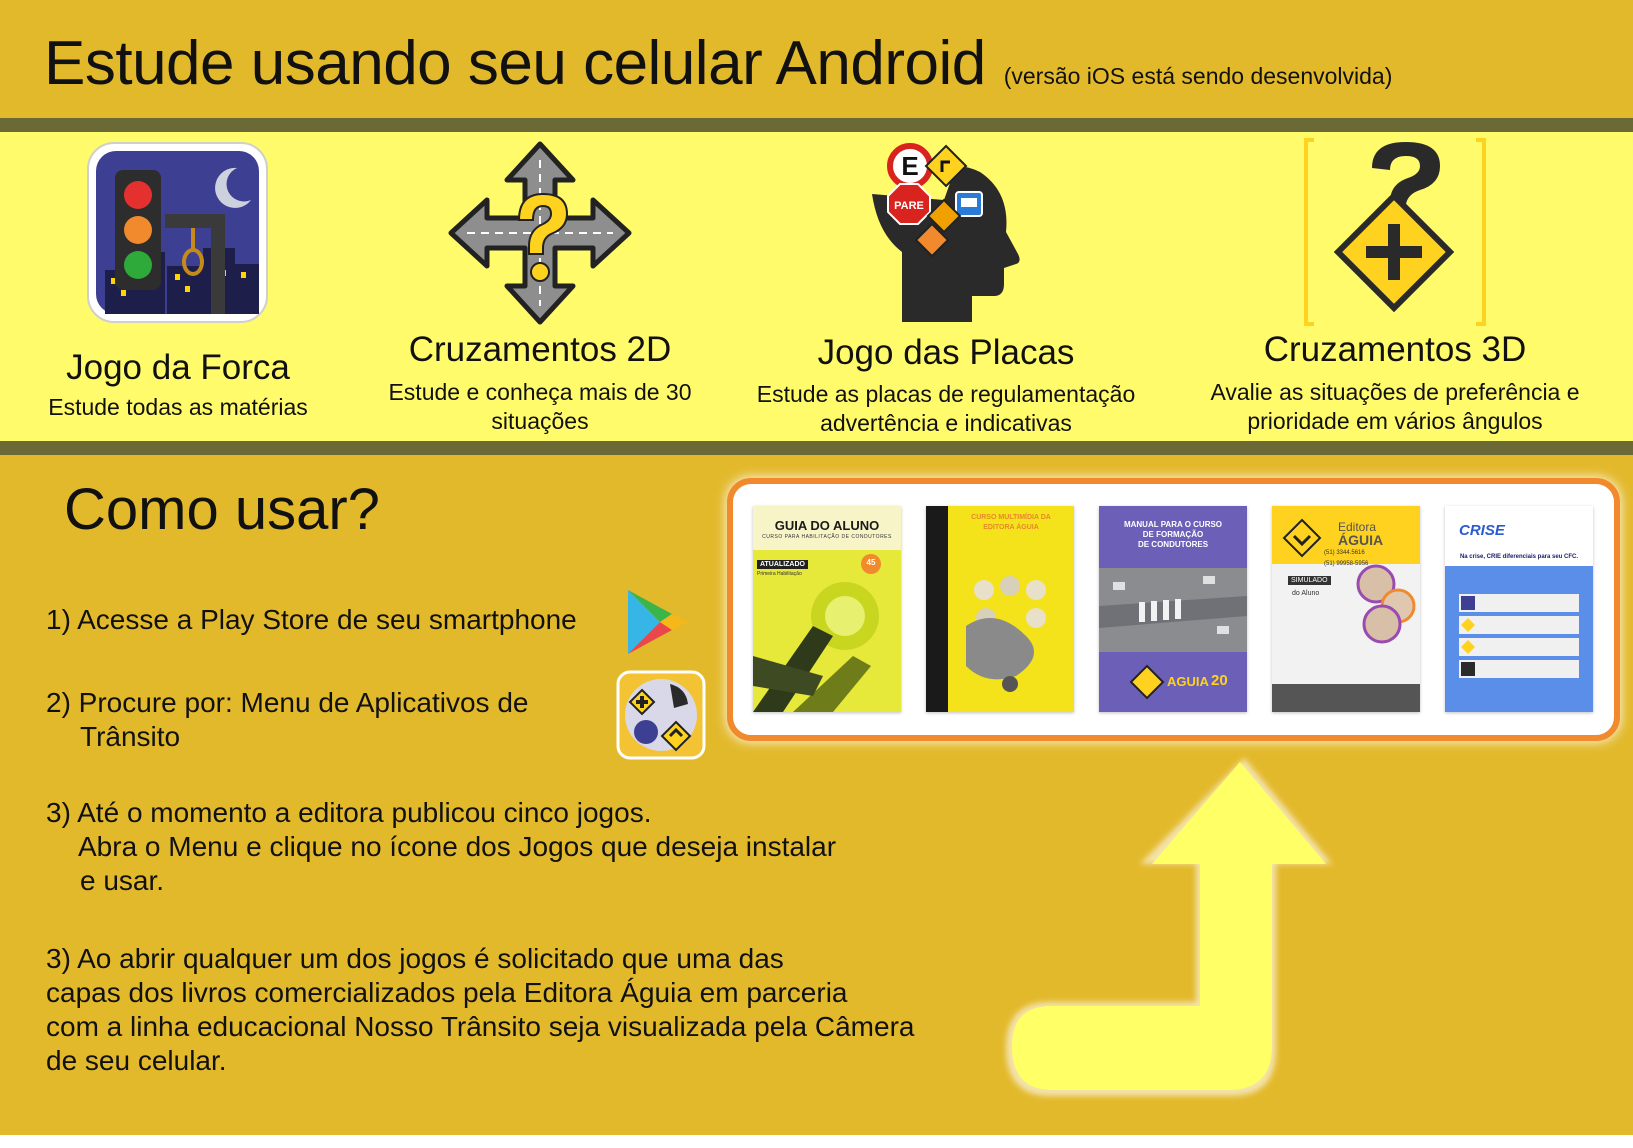  I want to click on howto-title: Como usar?, so click(222, 509).